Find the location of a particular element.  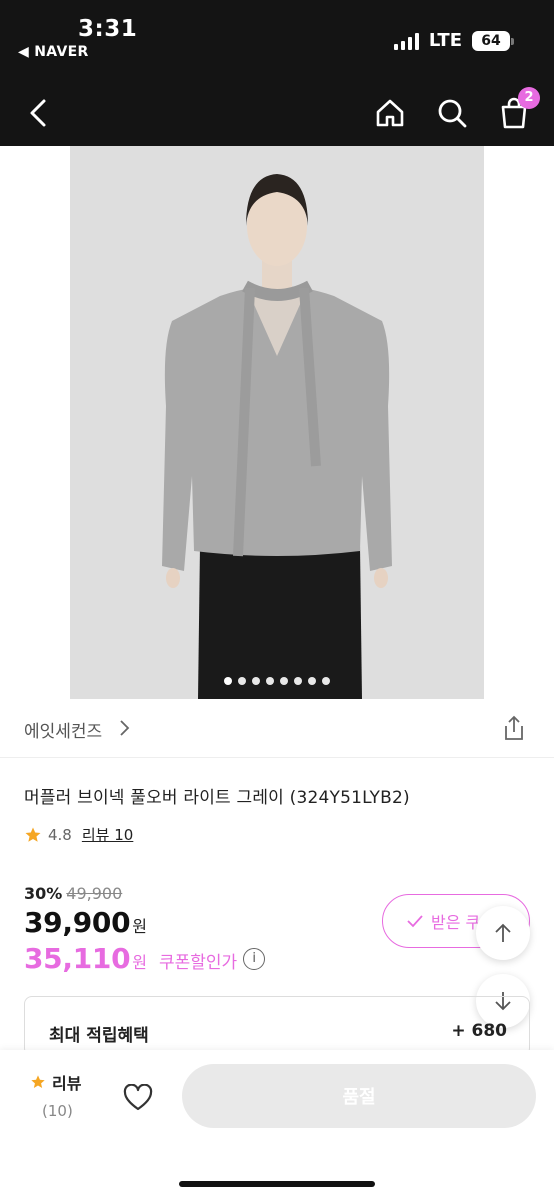

share-button is located at coordinates (514, 728).